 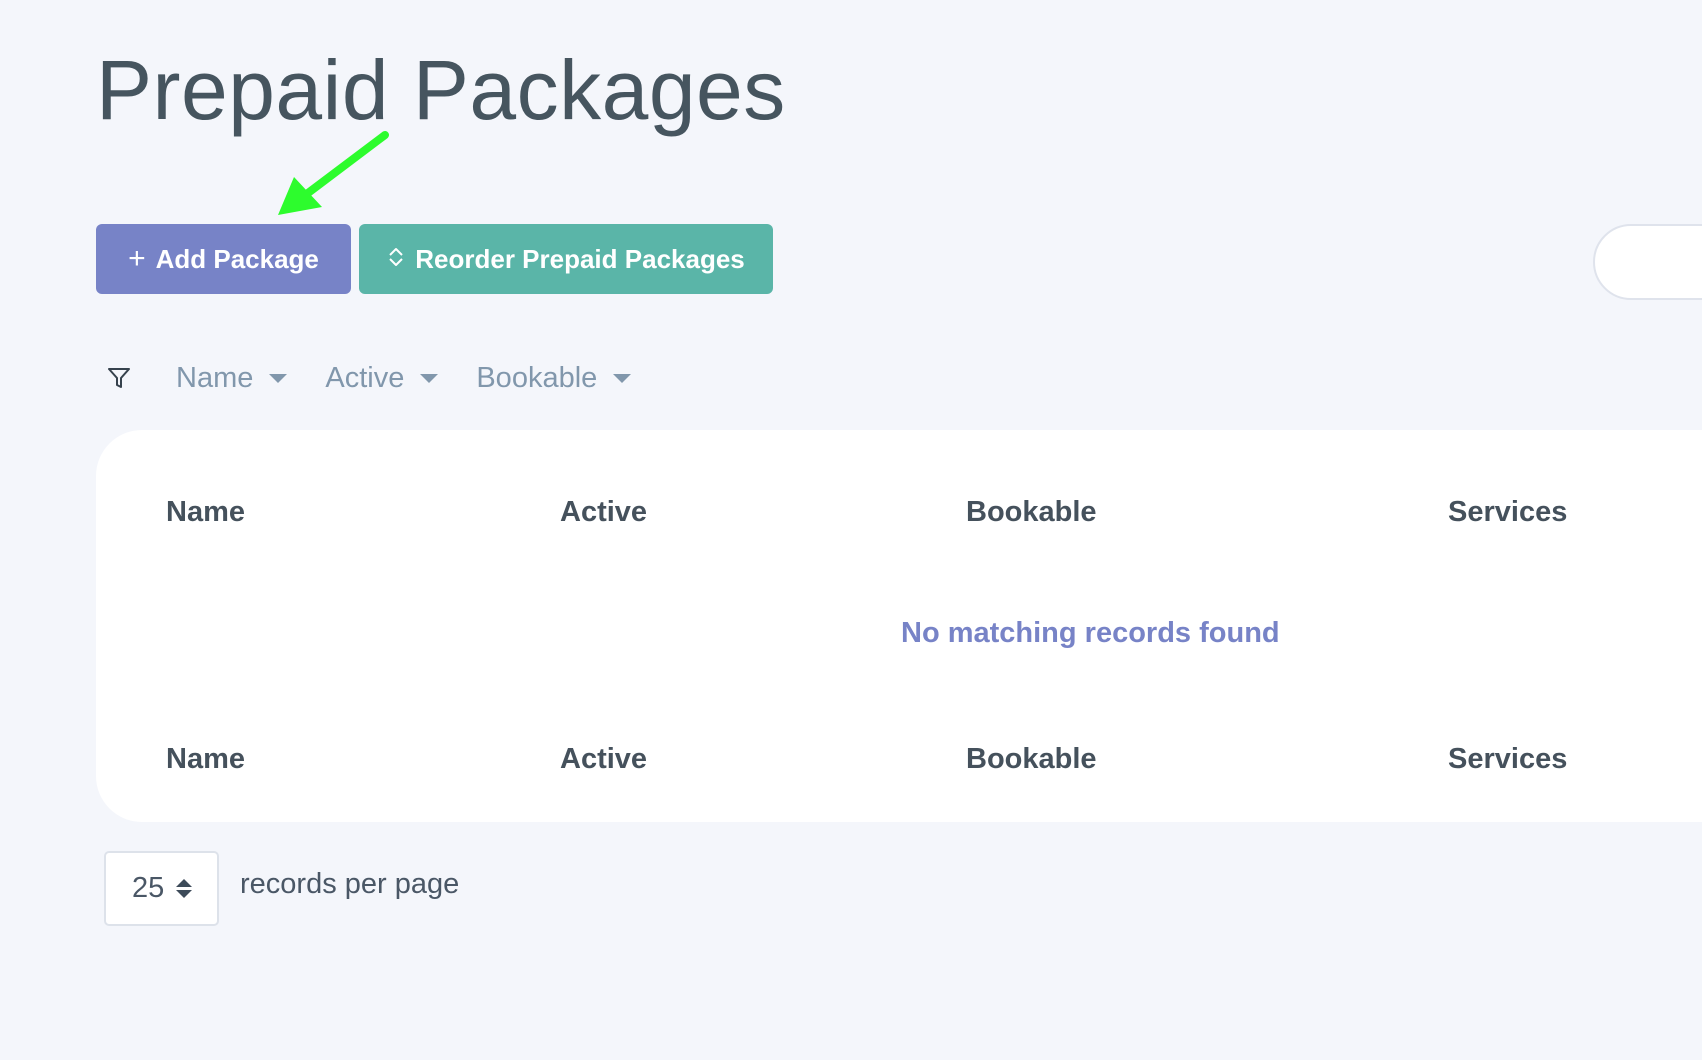 I want to click on column-header-active: Active, so click(x=603, y=512).